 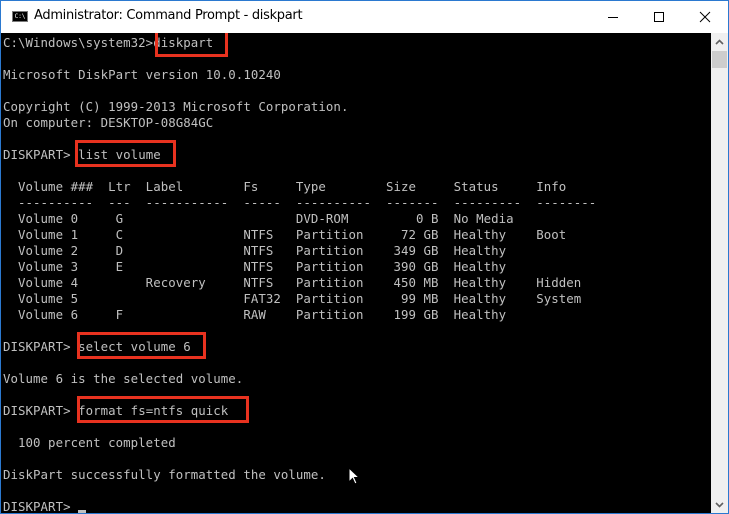 I want to click on scroll-down-arrow-icon, so click(x=719, y=504).